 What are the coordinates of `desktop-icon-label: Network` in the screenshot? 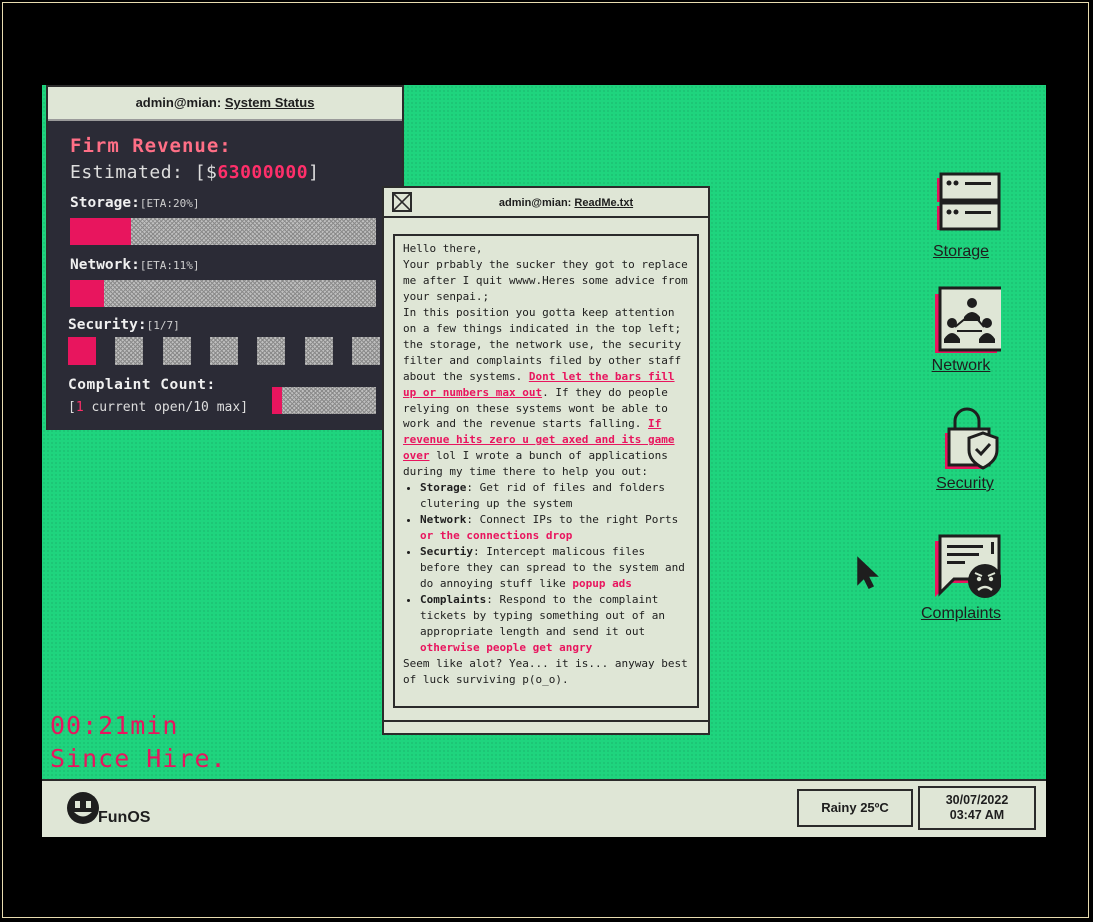 It's located at (961, 365).